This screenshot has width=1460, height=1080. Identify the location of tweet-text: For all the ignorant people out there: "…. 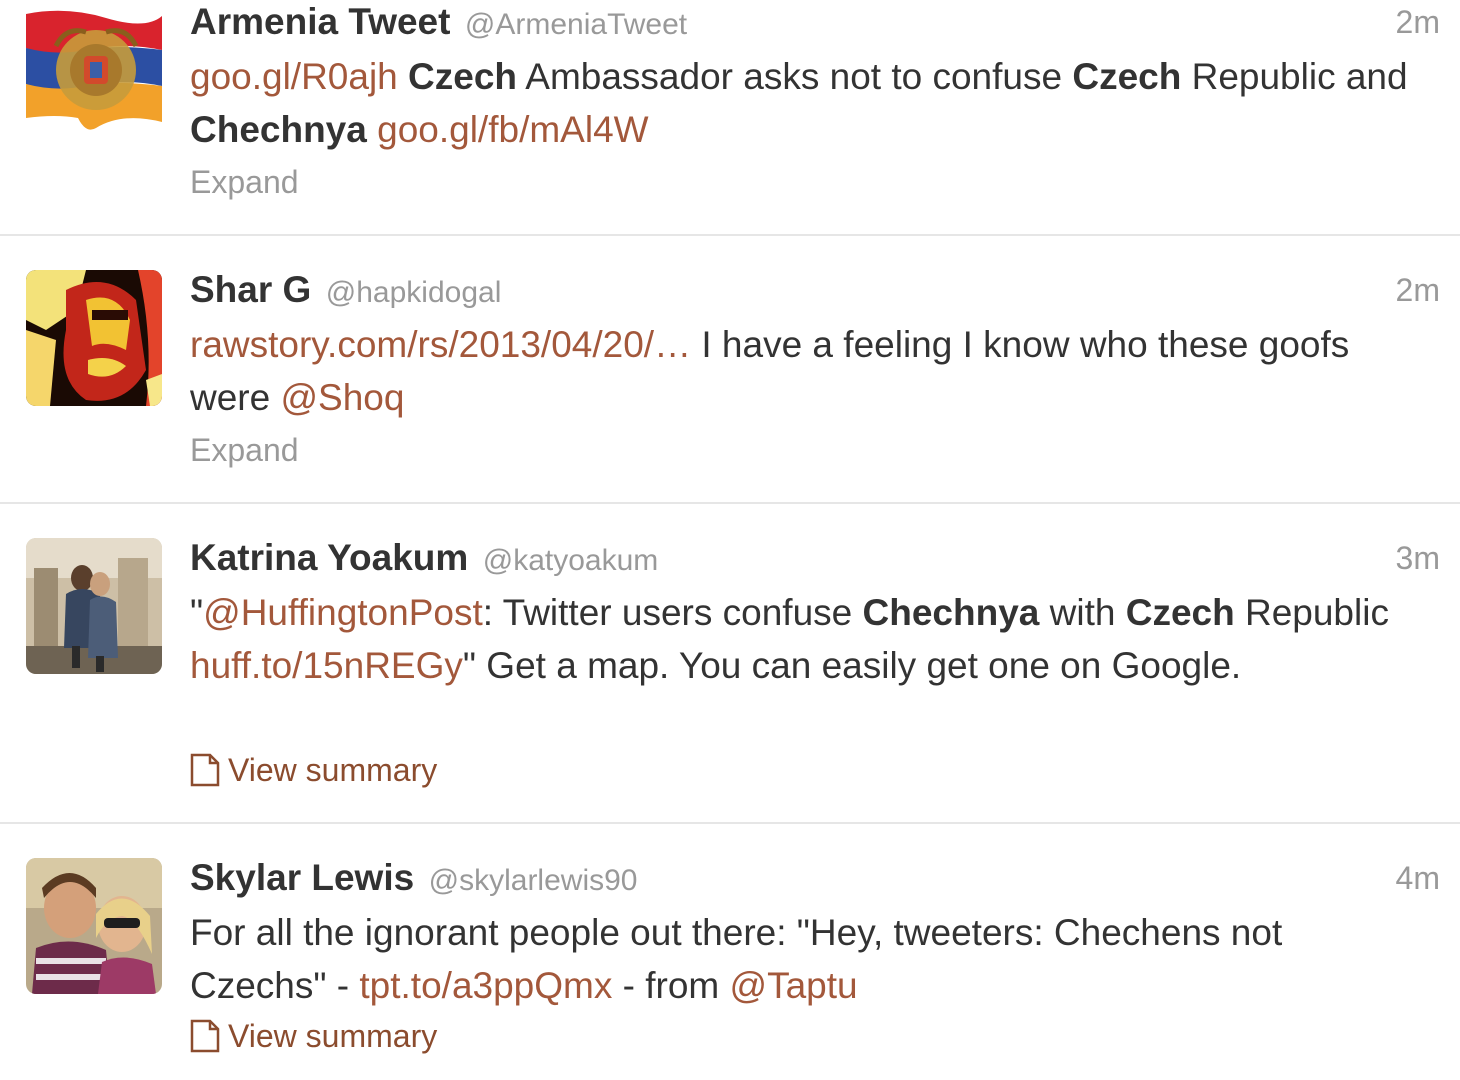
(800, 959).